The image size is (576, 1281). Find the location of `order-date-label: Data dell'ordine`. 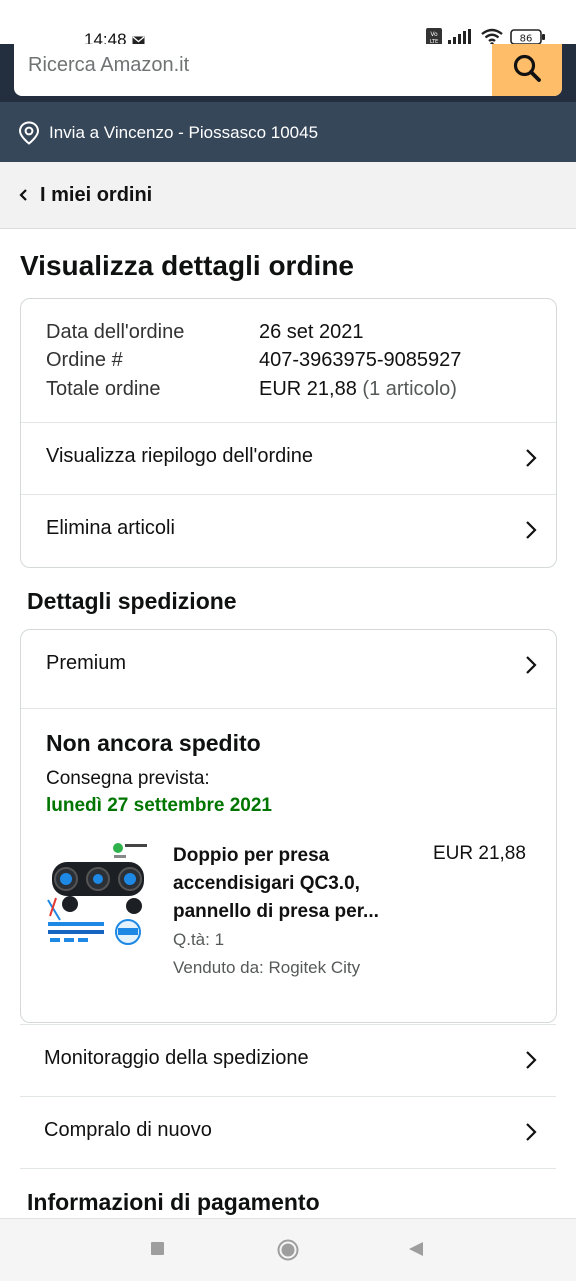

order-date-label: Data dell'ordine is located at coordinates (115, 332).